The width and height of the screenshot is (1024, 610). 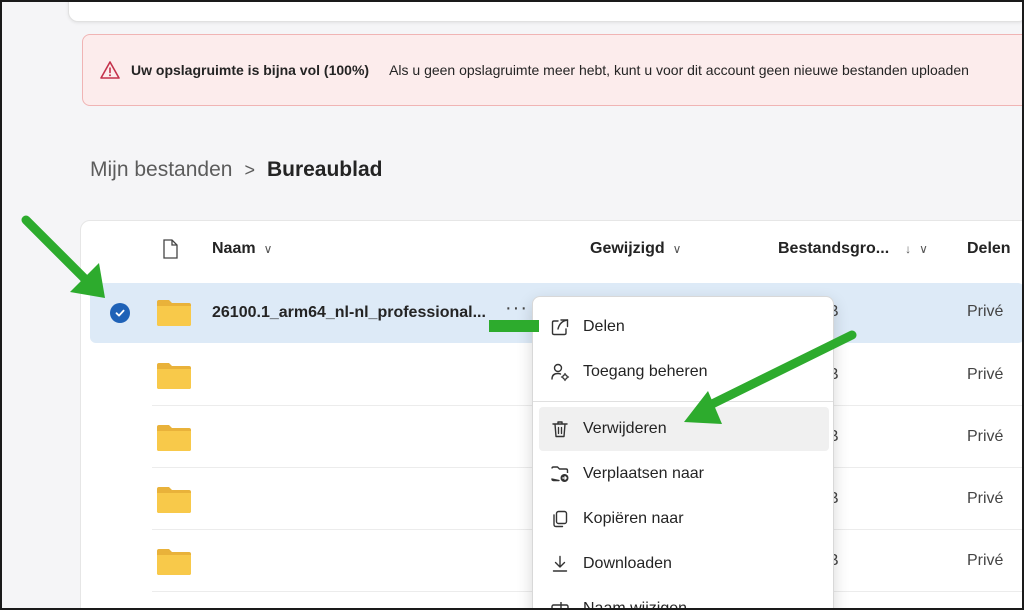 What do you see at coordinates (514, 326) in the screenshot?
I see `annotation-bar-share` at bounding box center [514, 326].